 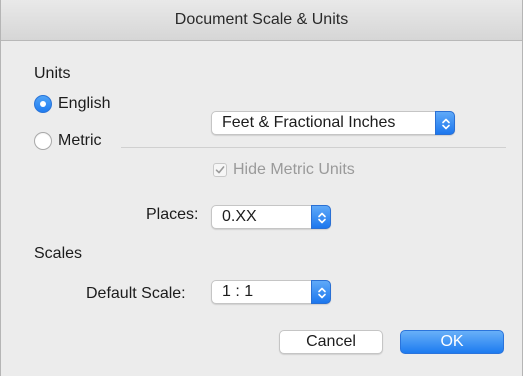 I want to click on cancel-button: Cancel, so click(x=331, y=342).